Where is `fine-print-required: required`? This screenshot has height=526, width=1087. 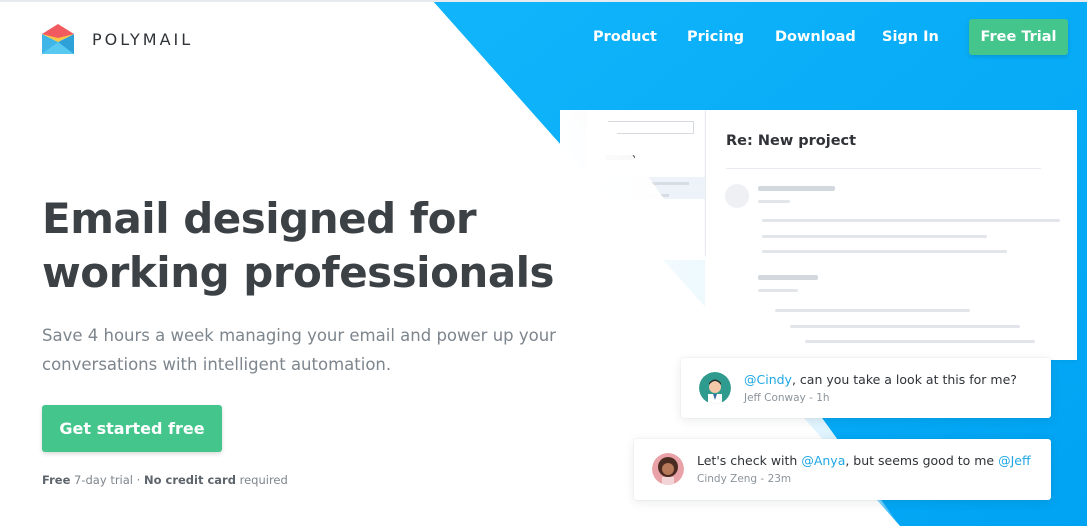
fine-print-required: required is located at coordinates (261, 480).